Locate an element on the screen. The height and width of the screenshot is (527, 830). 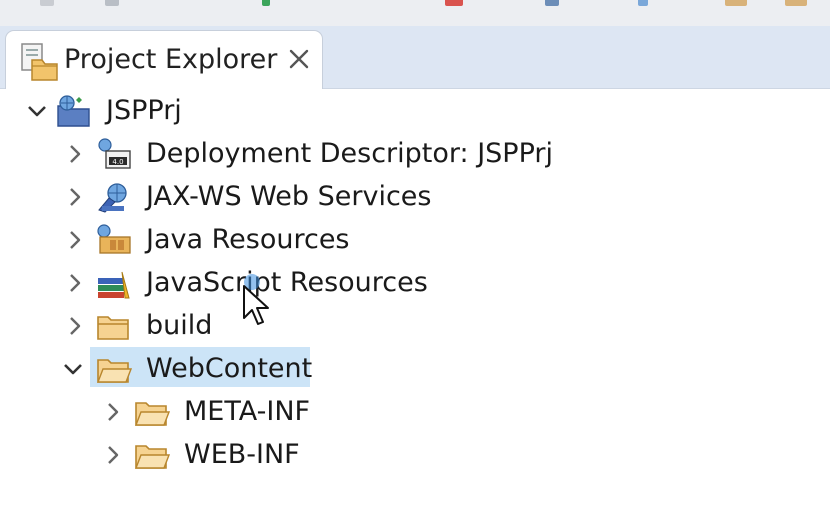
tree-node-label: WebContent is located at coordinates (229, 368).